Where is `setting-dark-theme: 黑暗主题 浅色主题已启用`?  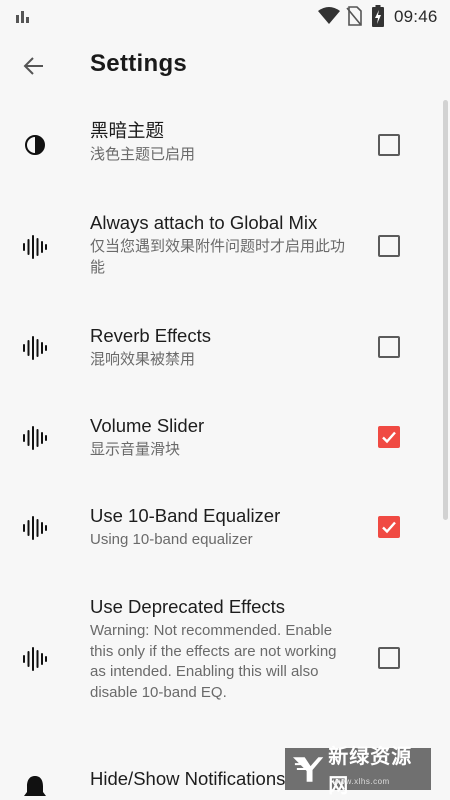 setting-dark-theme: 黑暗主题 浅色主题已启用 is located at coordinates (220, 163).